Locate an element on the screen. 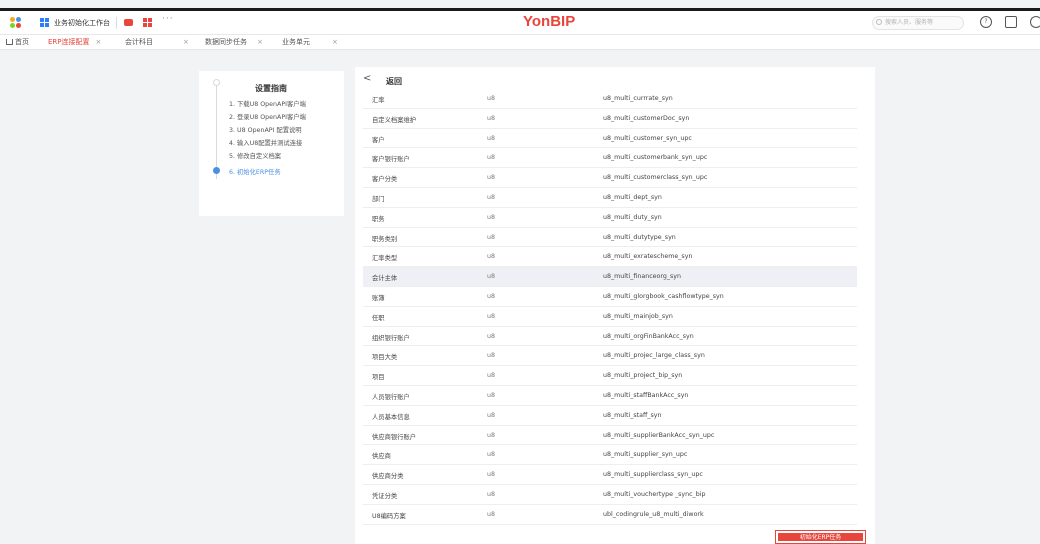  row-name: 项目大类 is located at coordinates (385, 358).